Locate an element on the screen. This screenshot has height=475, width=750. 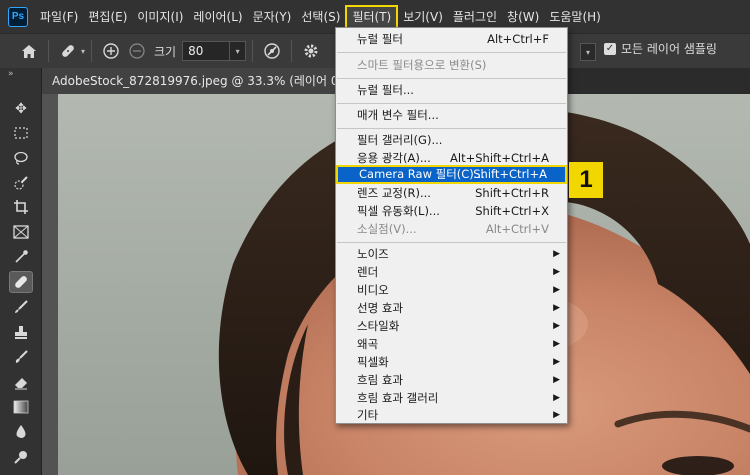
menu-item-label: 노이즈 is located at coordinates (373, 254).